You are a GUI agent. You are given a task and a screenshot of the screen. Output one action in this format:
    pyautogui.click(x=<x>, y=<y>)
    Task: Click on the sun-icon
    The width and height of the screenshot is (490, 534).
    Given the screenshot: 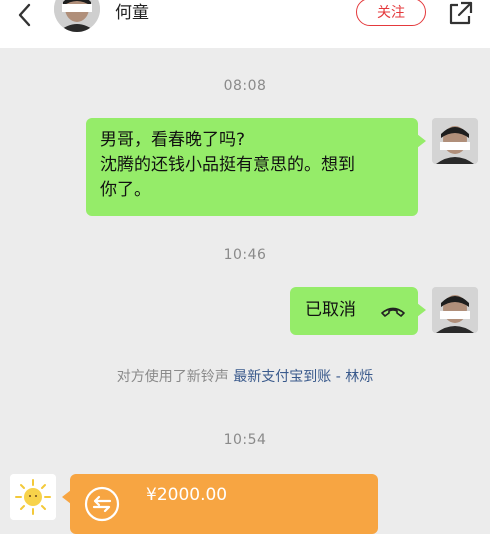 What is the action you would take?
    pyautogui.click(x=33, y=497)
    